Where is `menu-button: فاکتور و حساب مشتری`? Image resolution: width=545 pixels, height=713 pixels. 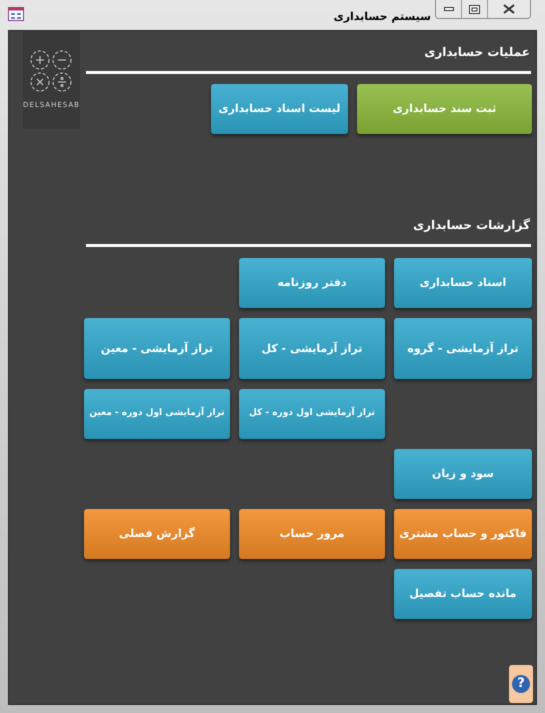
menu-button: فاکتور و حساب مشتری is located at coordinates (463, 534).